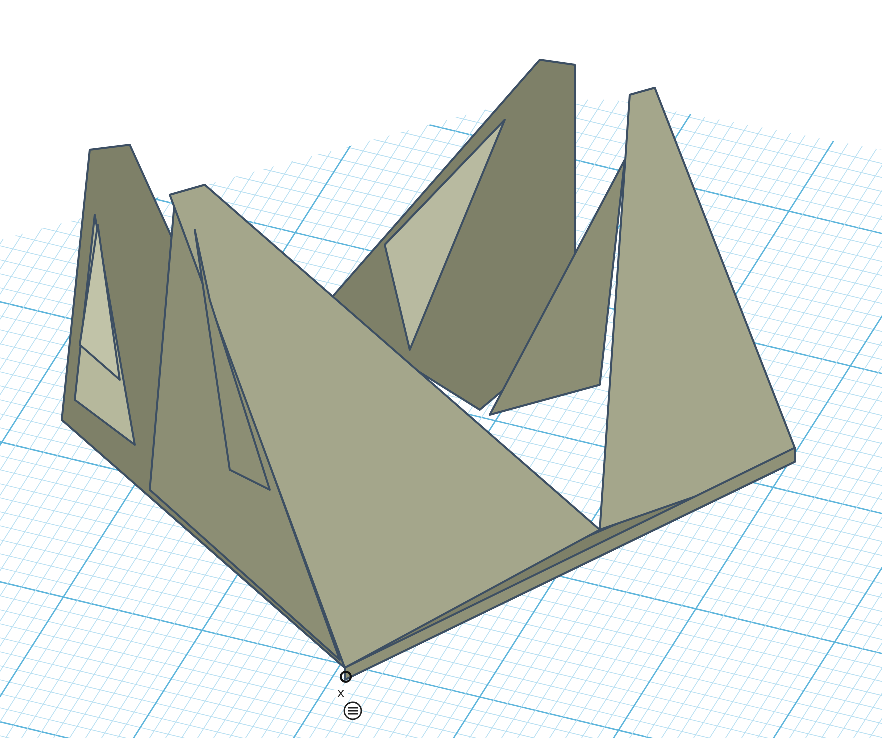 This screenshot has height=738, width=882. What do you see at coordinates (353, 711) in the screenshot?
I see `menu-icon` at bounding box center [353, 711].